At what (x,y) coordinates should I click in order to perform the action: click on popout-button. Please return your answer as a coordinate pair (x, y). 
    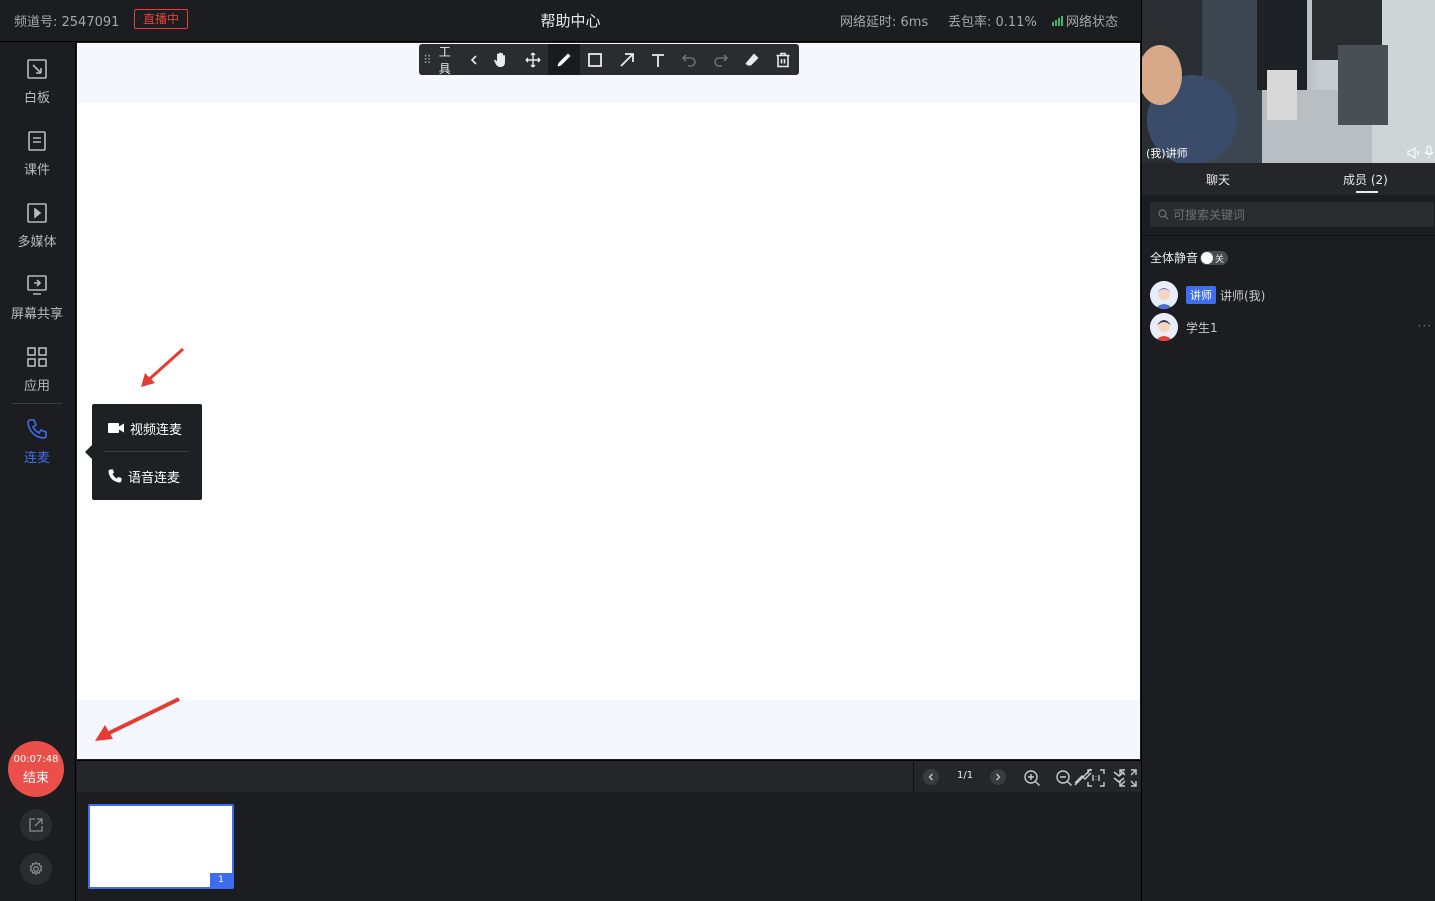
    Looking at the image, I should click on (36, 825).